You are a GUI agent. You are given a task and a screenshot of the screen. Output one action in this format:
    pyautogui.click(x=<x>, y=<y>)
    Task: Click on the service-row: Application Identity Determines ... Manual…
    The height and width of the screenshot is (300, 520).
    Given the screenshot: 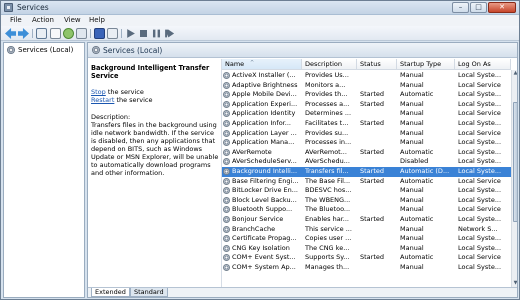 What is the action you would take?
    pyautogui.click(x=366, y=114)
    